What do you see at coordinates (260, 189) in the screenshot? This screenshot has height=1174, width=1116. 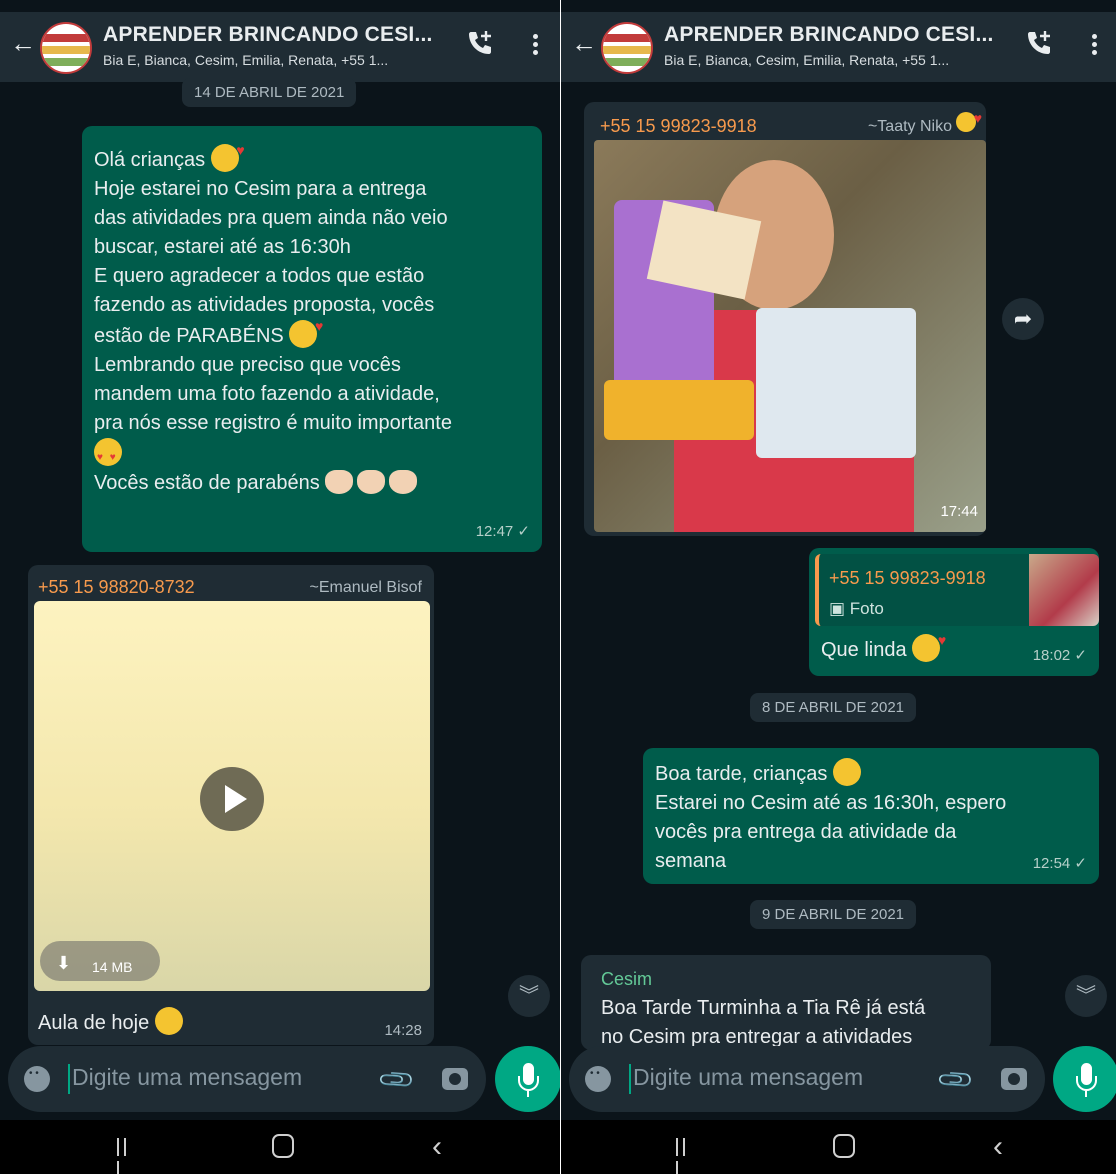 I see `message-line: Hoje estarei no Cesim para a entrega` at bounding box center [260, 189].